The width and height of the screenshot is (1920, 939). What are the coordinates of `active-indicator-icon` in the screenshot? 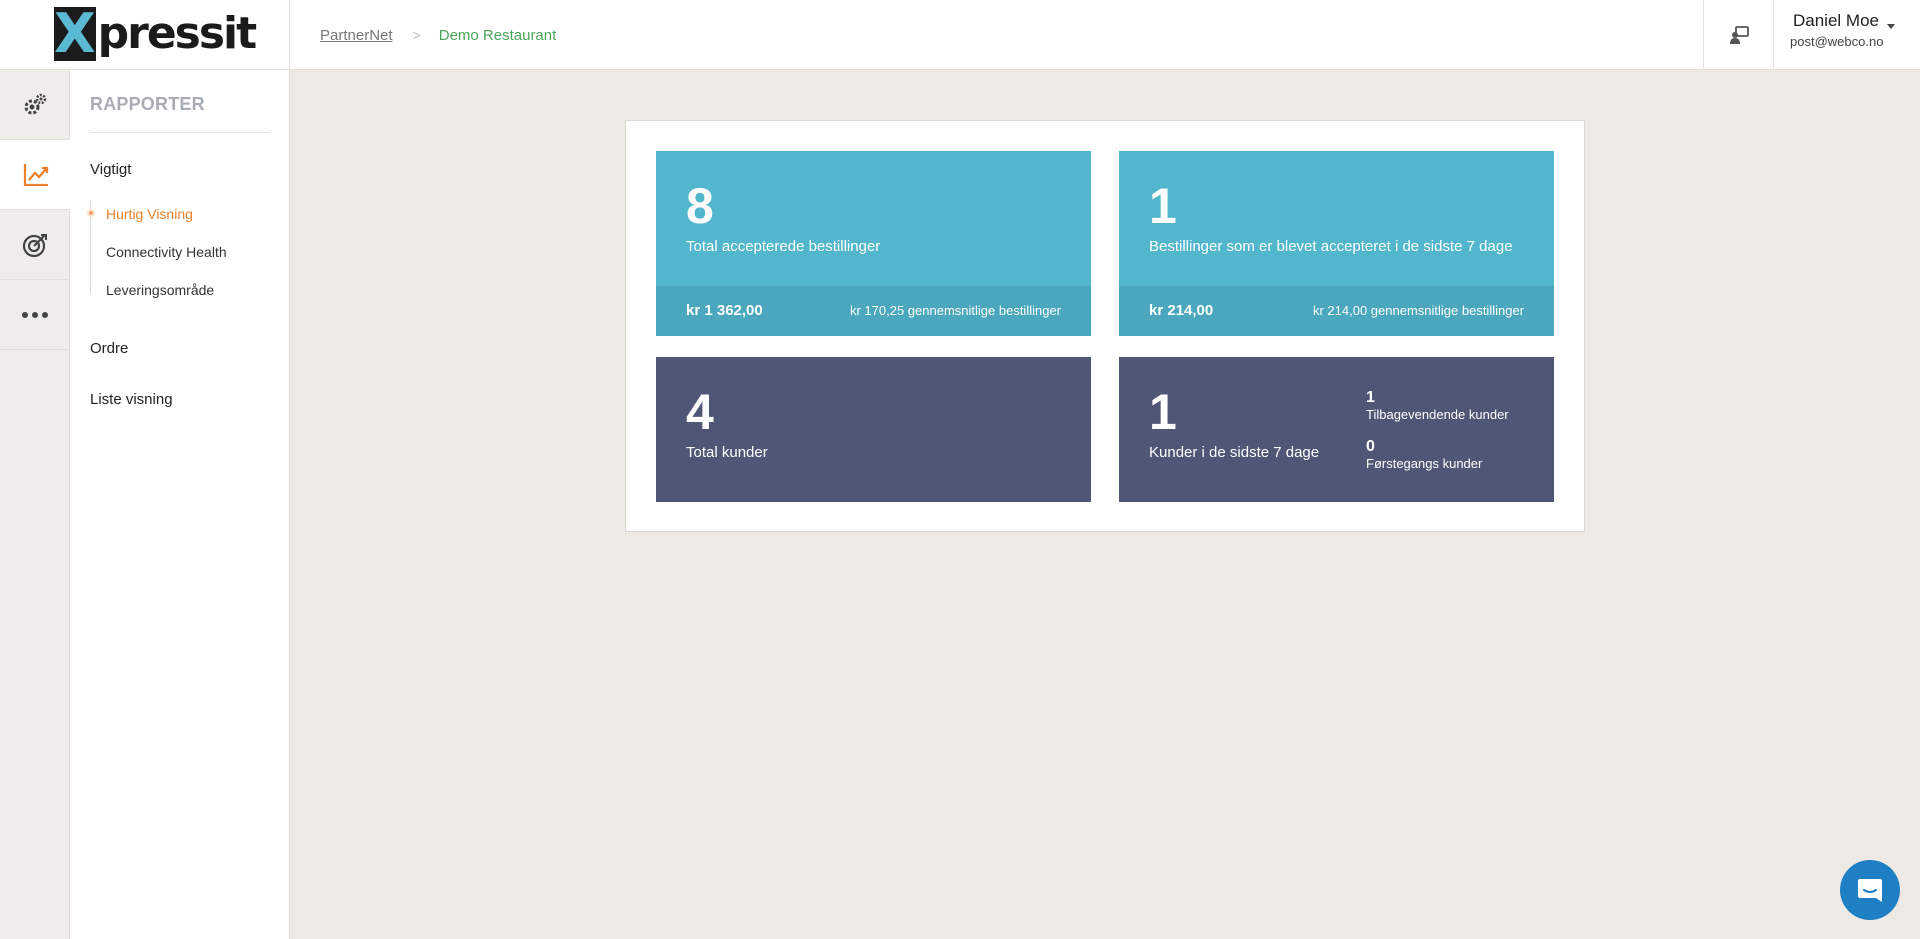 It's located at (91, 213).